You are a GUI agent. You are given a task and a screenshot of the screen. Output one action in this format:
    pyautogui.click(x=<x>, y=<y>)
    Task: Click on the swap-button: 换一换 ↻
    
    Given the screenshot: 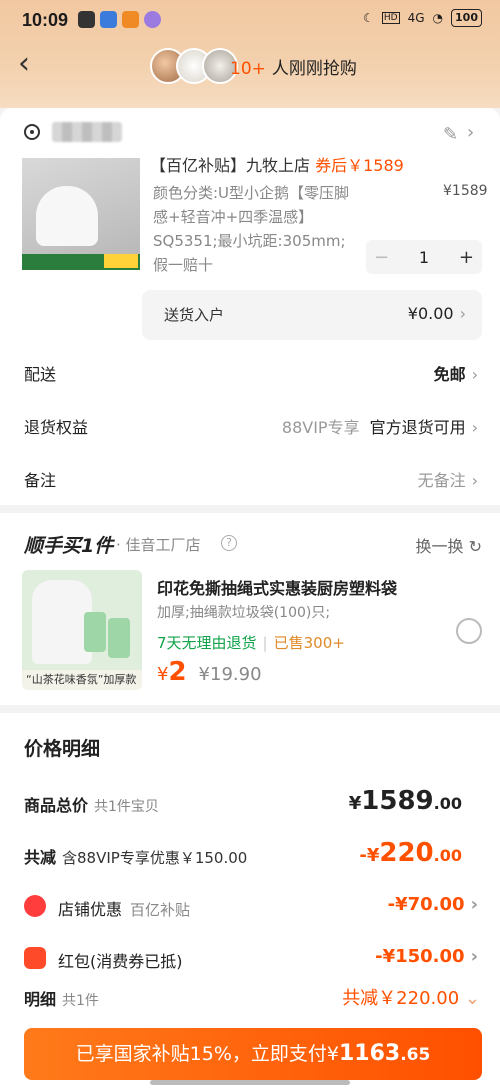 What is the action you would take?
    pyautogui.click(x=448, y=545)
    